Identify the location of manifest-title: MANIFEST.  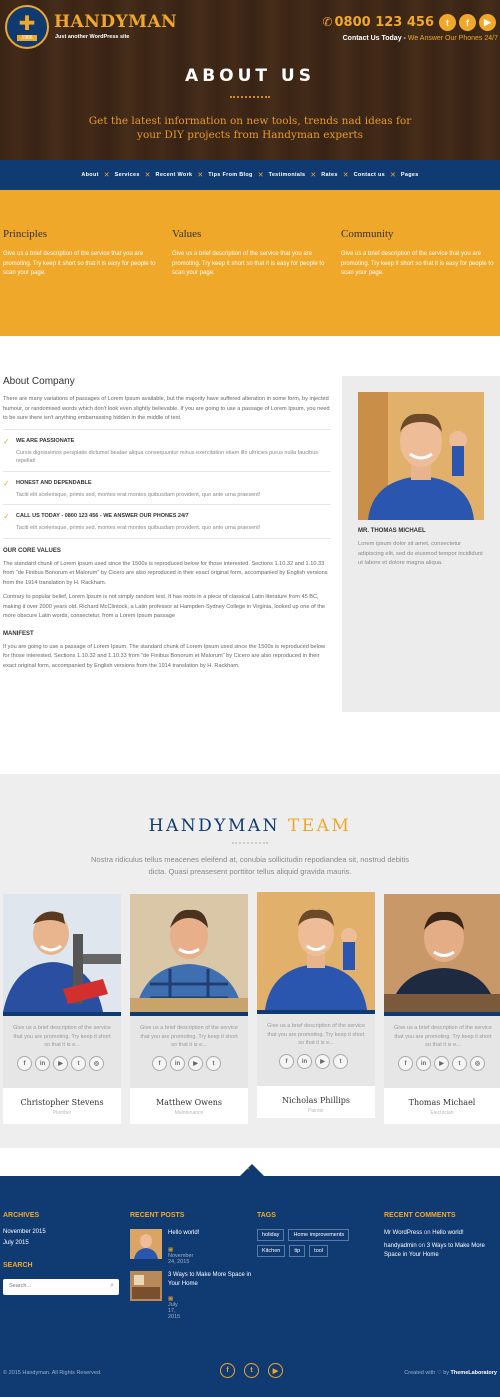
(18, 633).